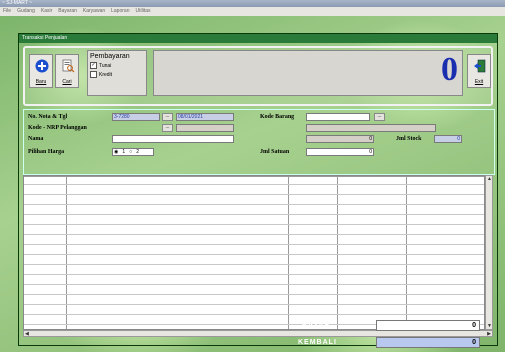  What do you see at coordinates (116, 152) in the screenshot?
I see `price-option-1-icon: ◉` at bounding box center [116, 152].